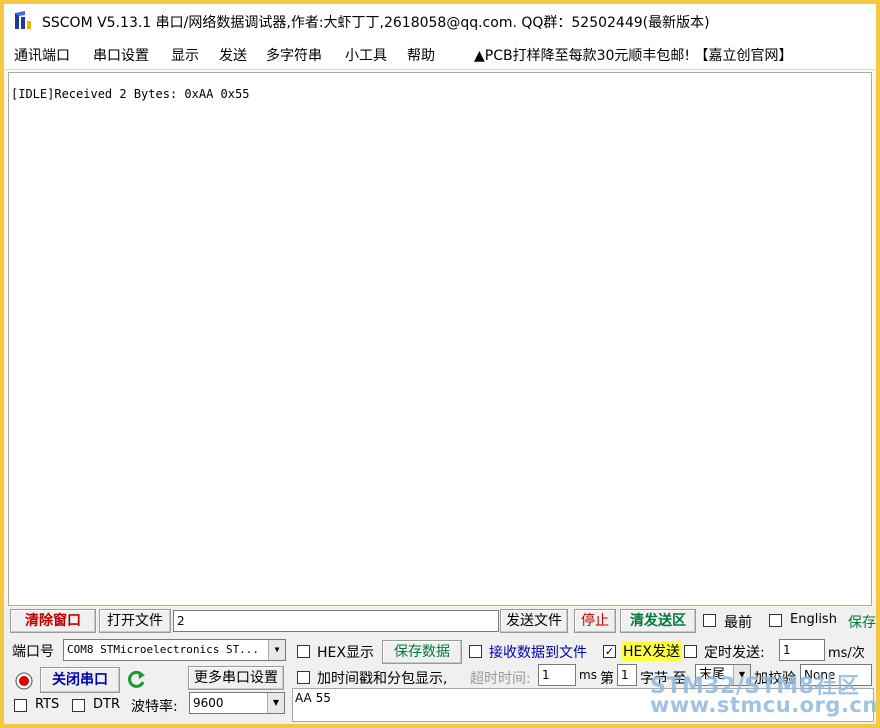 The width and height of the screenshot is (880, 728). What do you see at coordinates (846, 653) in the screenshot?
I see `interval-unit: ms/次` at bounding box center [846, 653].